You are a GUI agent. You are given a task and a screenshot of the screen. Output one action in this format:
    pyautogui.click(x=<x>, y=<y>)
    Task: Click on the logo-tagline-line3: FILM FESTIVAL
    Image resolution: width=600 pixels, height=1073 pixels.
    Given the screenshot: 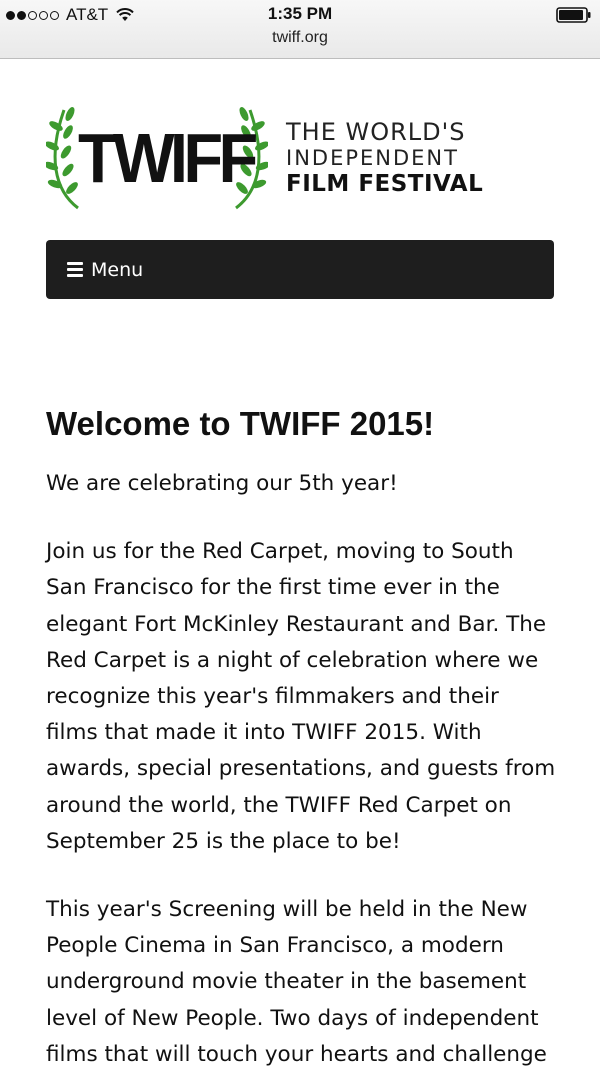 What is the action you would take?
    pyautogui.click(x=385, y=184)
    